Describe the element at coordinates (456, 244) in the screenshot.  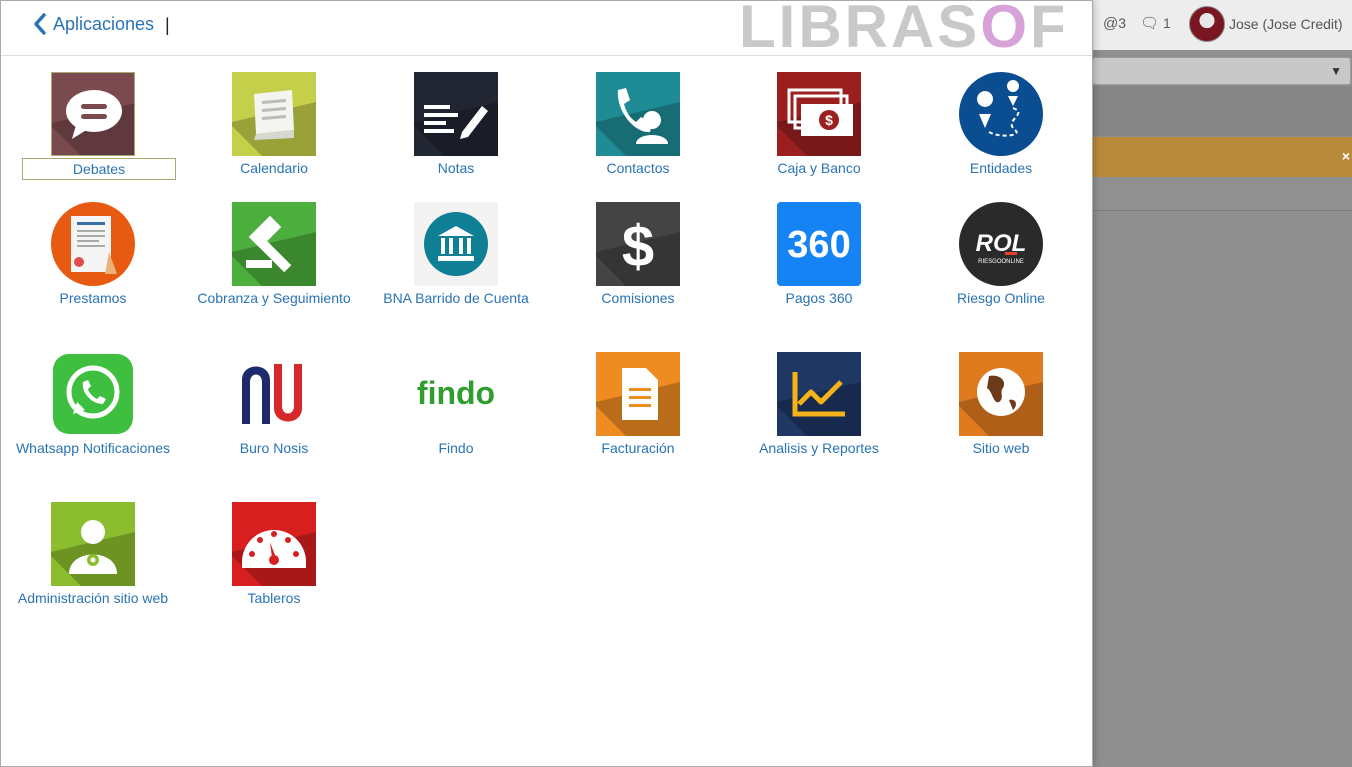
I see `bank-icon` at that location.